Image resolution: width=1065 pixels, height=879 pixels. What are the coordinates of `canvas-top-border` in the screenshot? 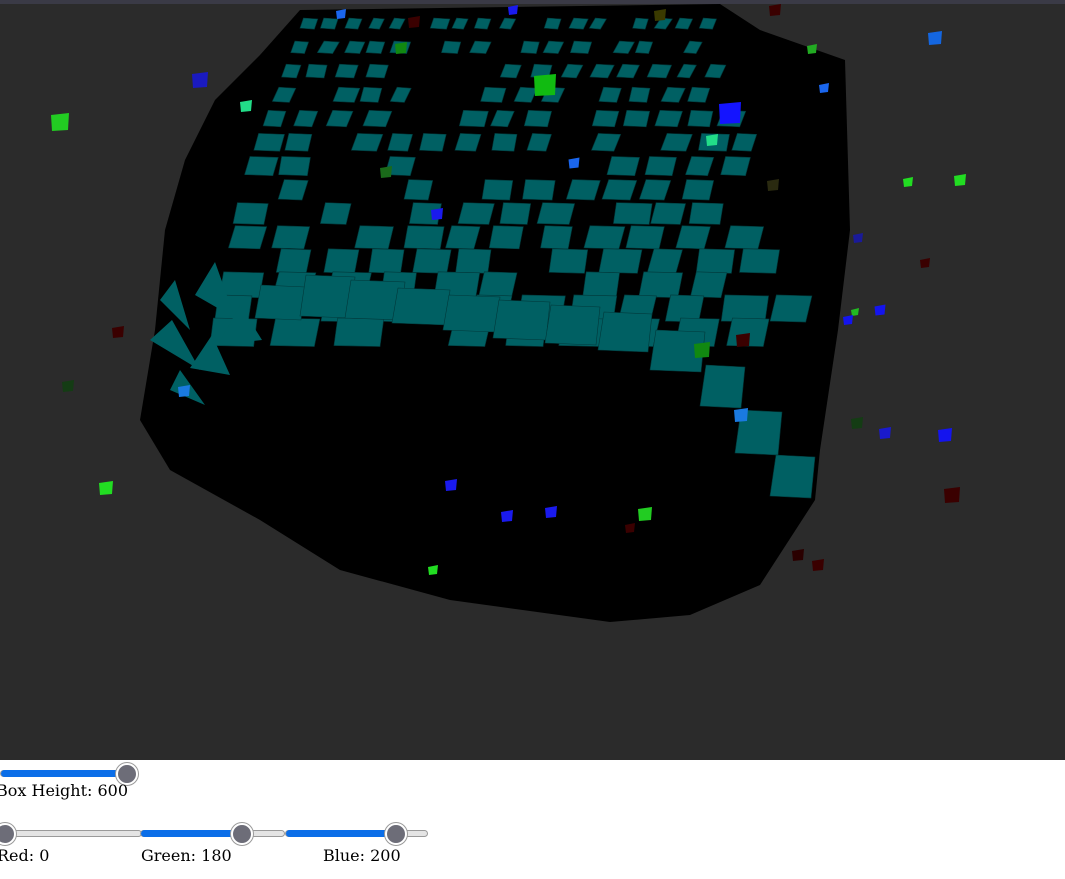 It's located at (532, 2).